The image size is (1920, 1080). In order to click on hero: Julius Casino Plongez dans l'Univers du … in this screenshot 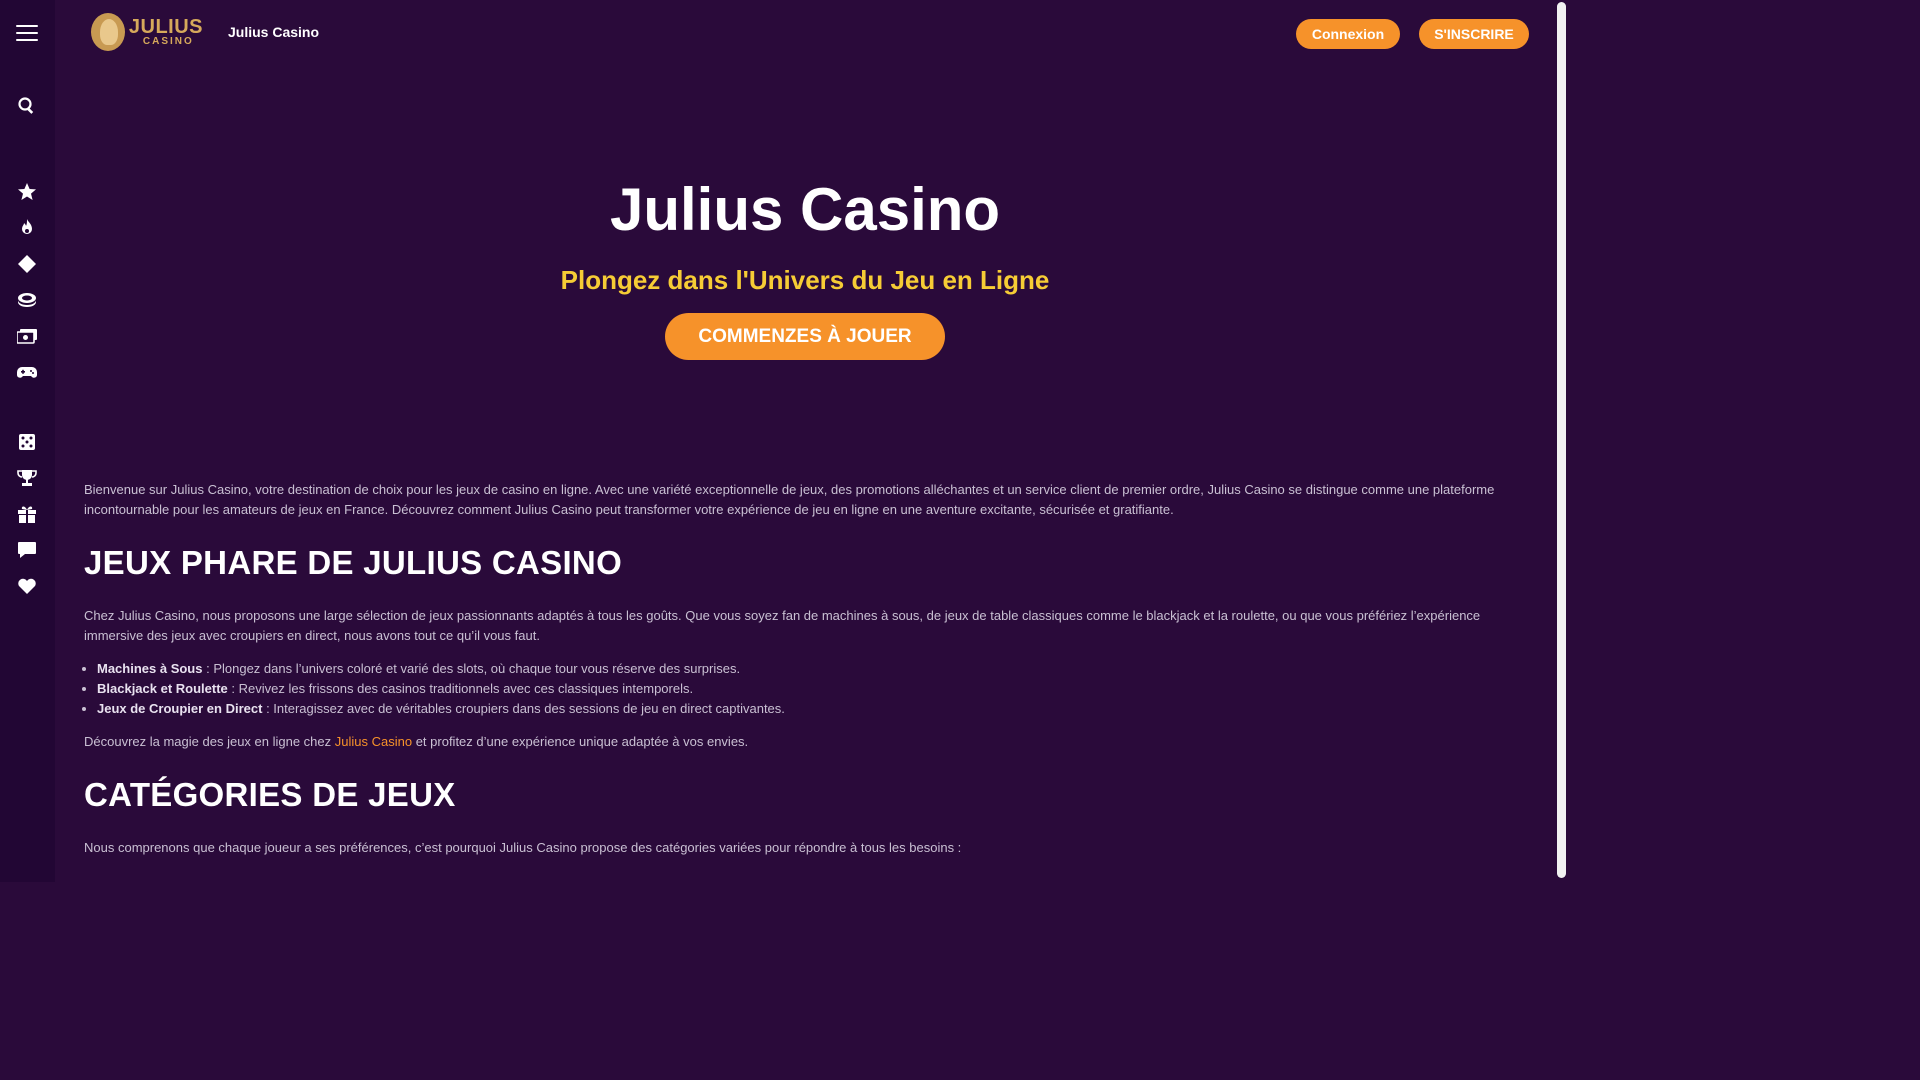, I will do `click(805, 260)`.